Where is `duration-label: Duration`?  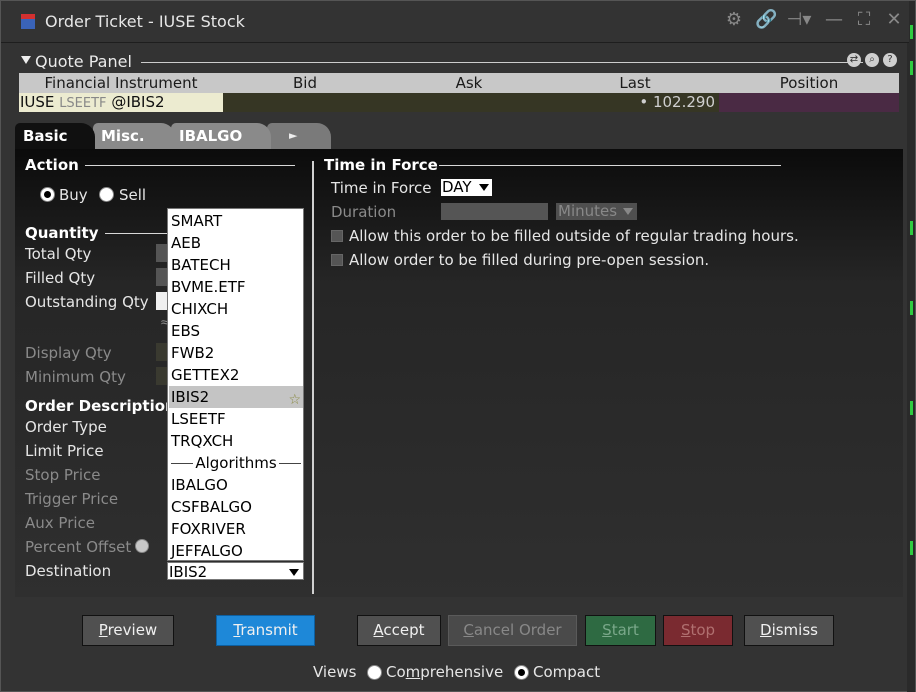 duration-label: Duration is located at coordinates (364, 212).